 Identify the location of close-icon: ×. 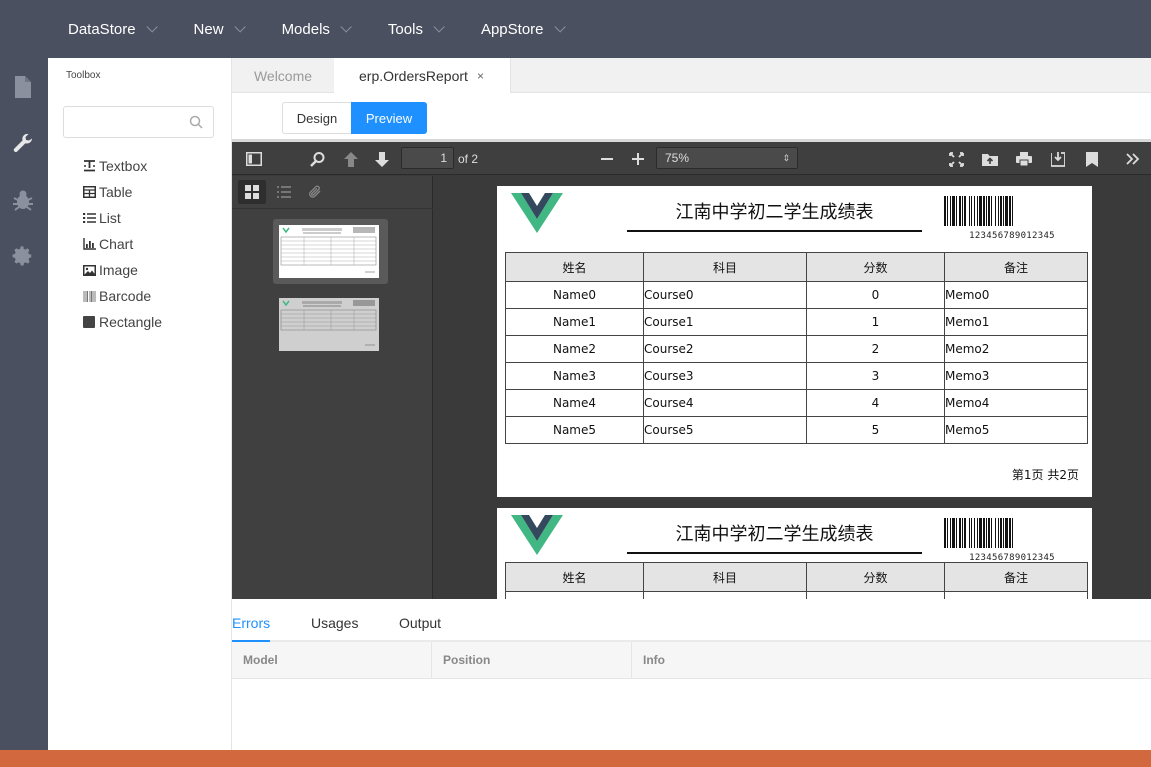
(480, 76).